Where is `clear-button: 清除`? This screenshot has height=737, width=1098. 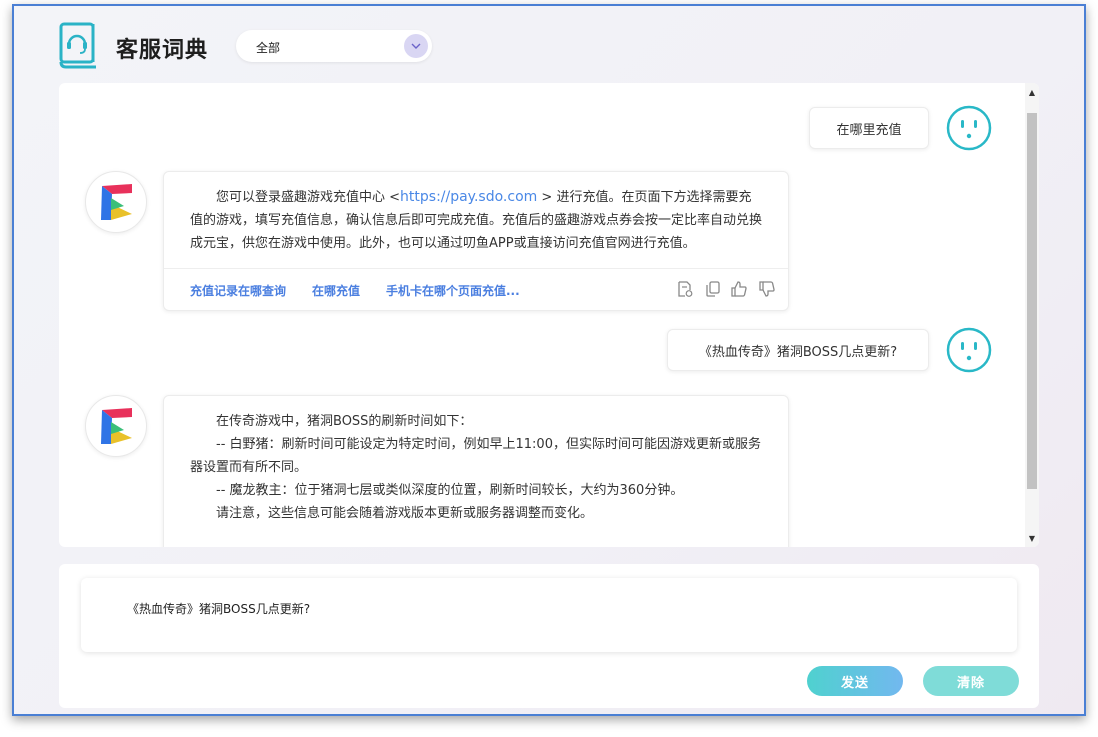
clear-button: 清除 is located at coordinates (971, 681).